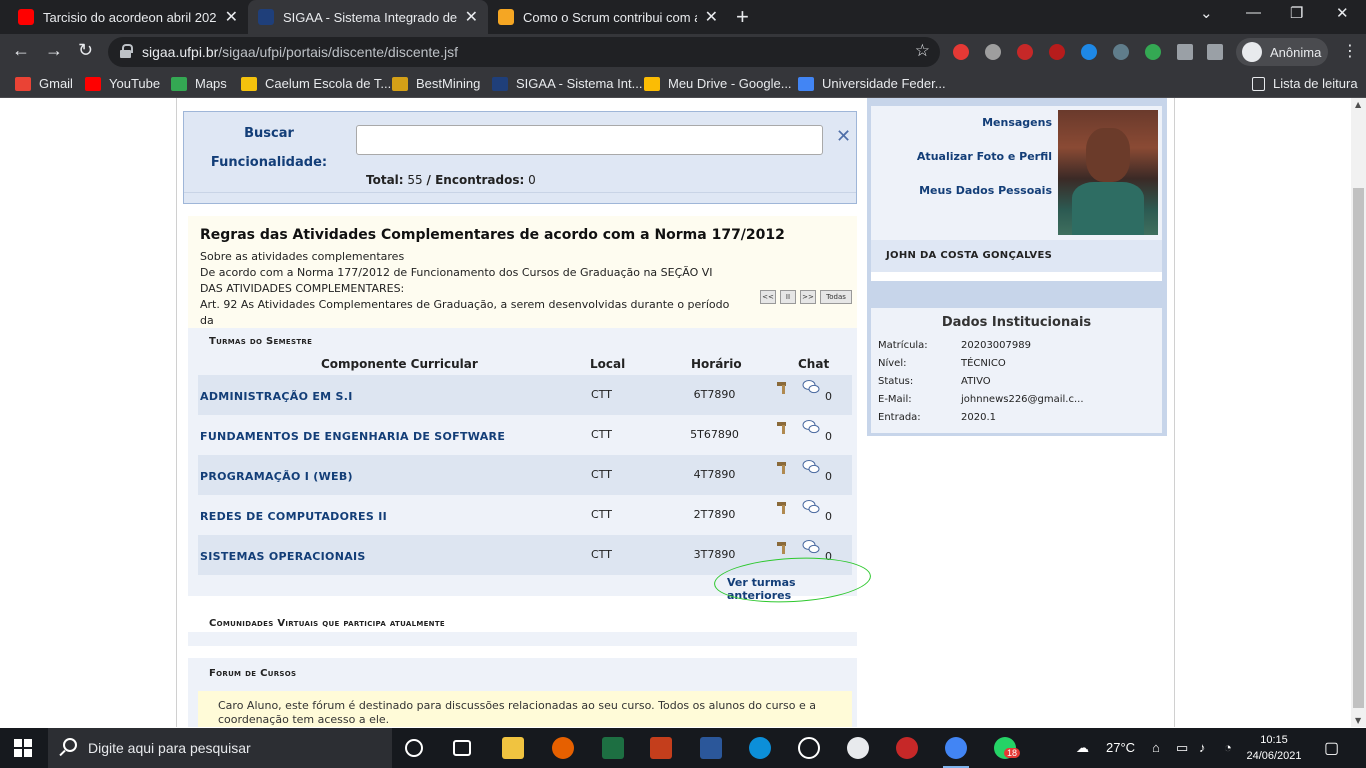 The width and height of the screenshot is (1366, 768). What do you see at coordinates (1202, 747) in the screenshot?
I see `volume-icon: ♪` at bounding box center [1202, 747].